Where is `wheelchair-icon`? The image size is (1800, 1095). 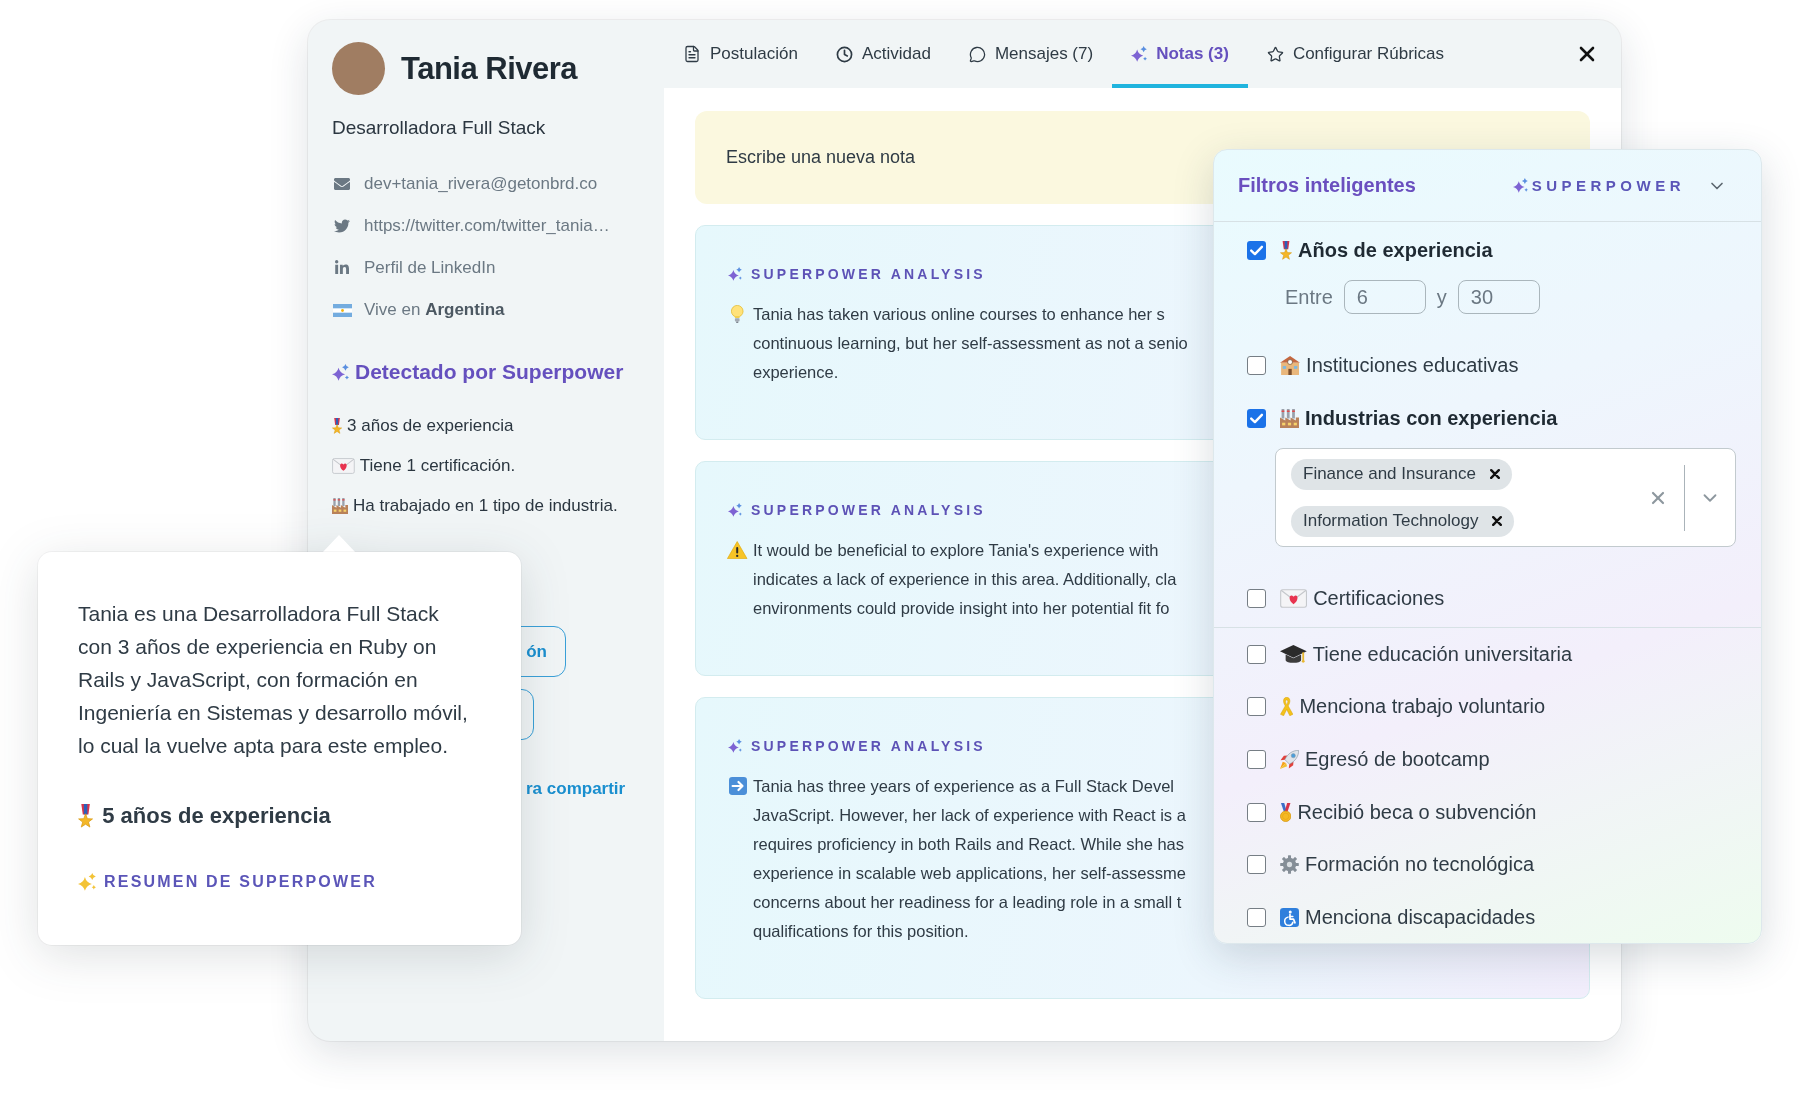 wheelchair-icon is located at coordinates (1289, 917).